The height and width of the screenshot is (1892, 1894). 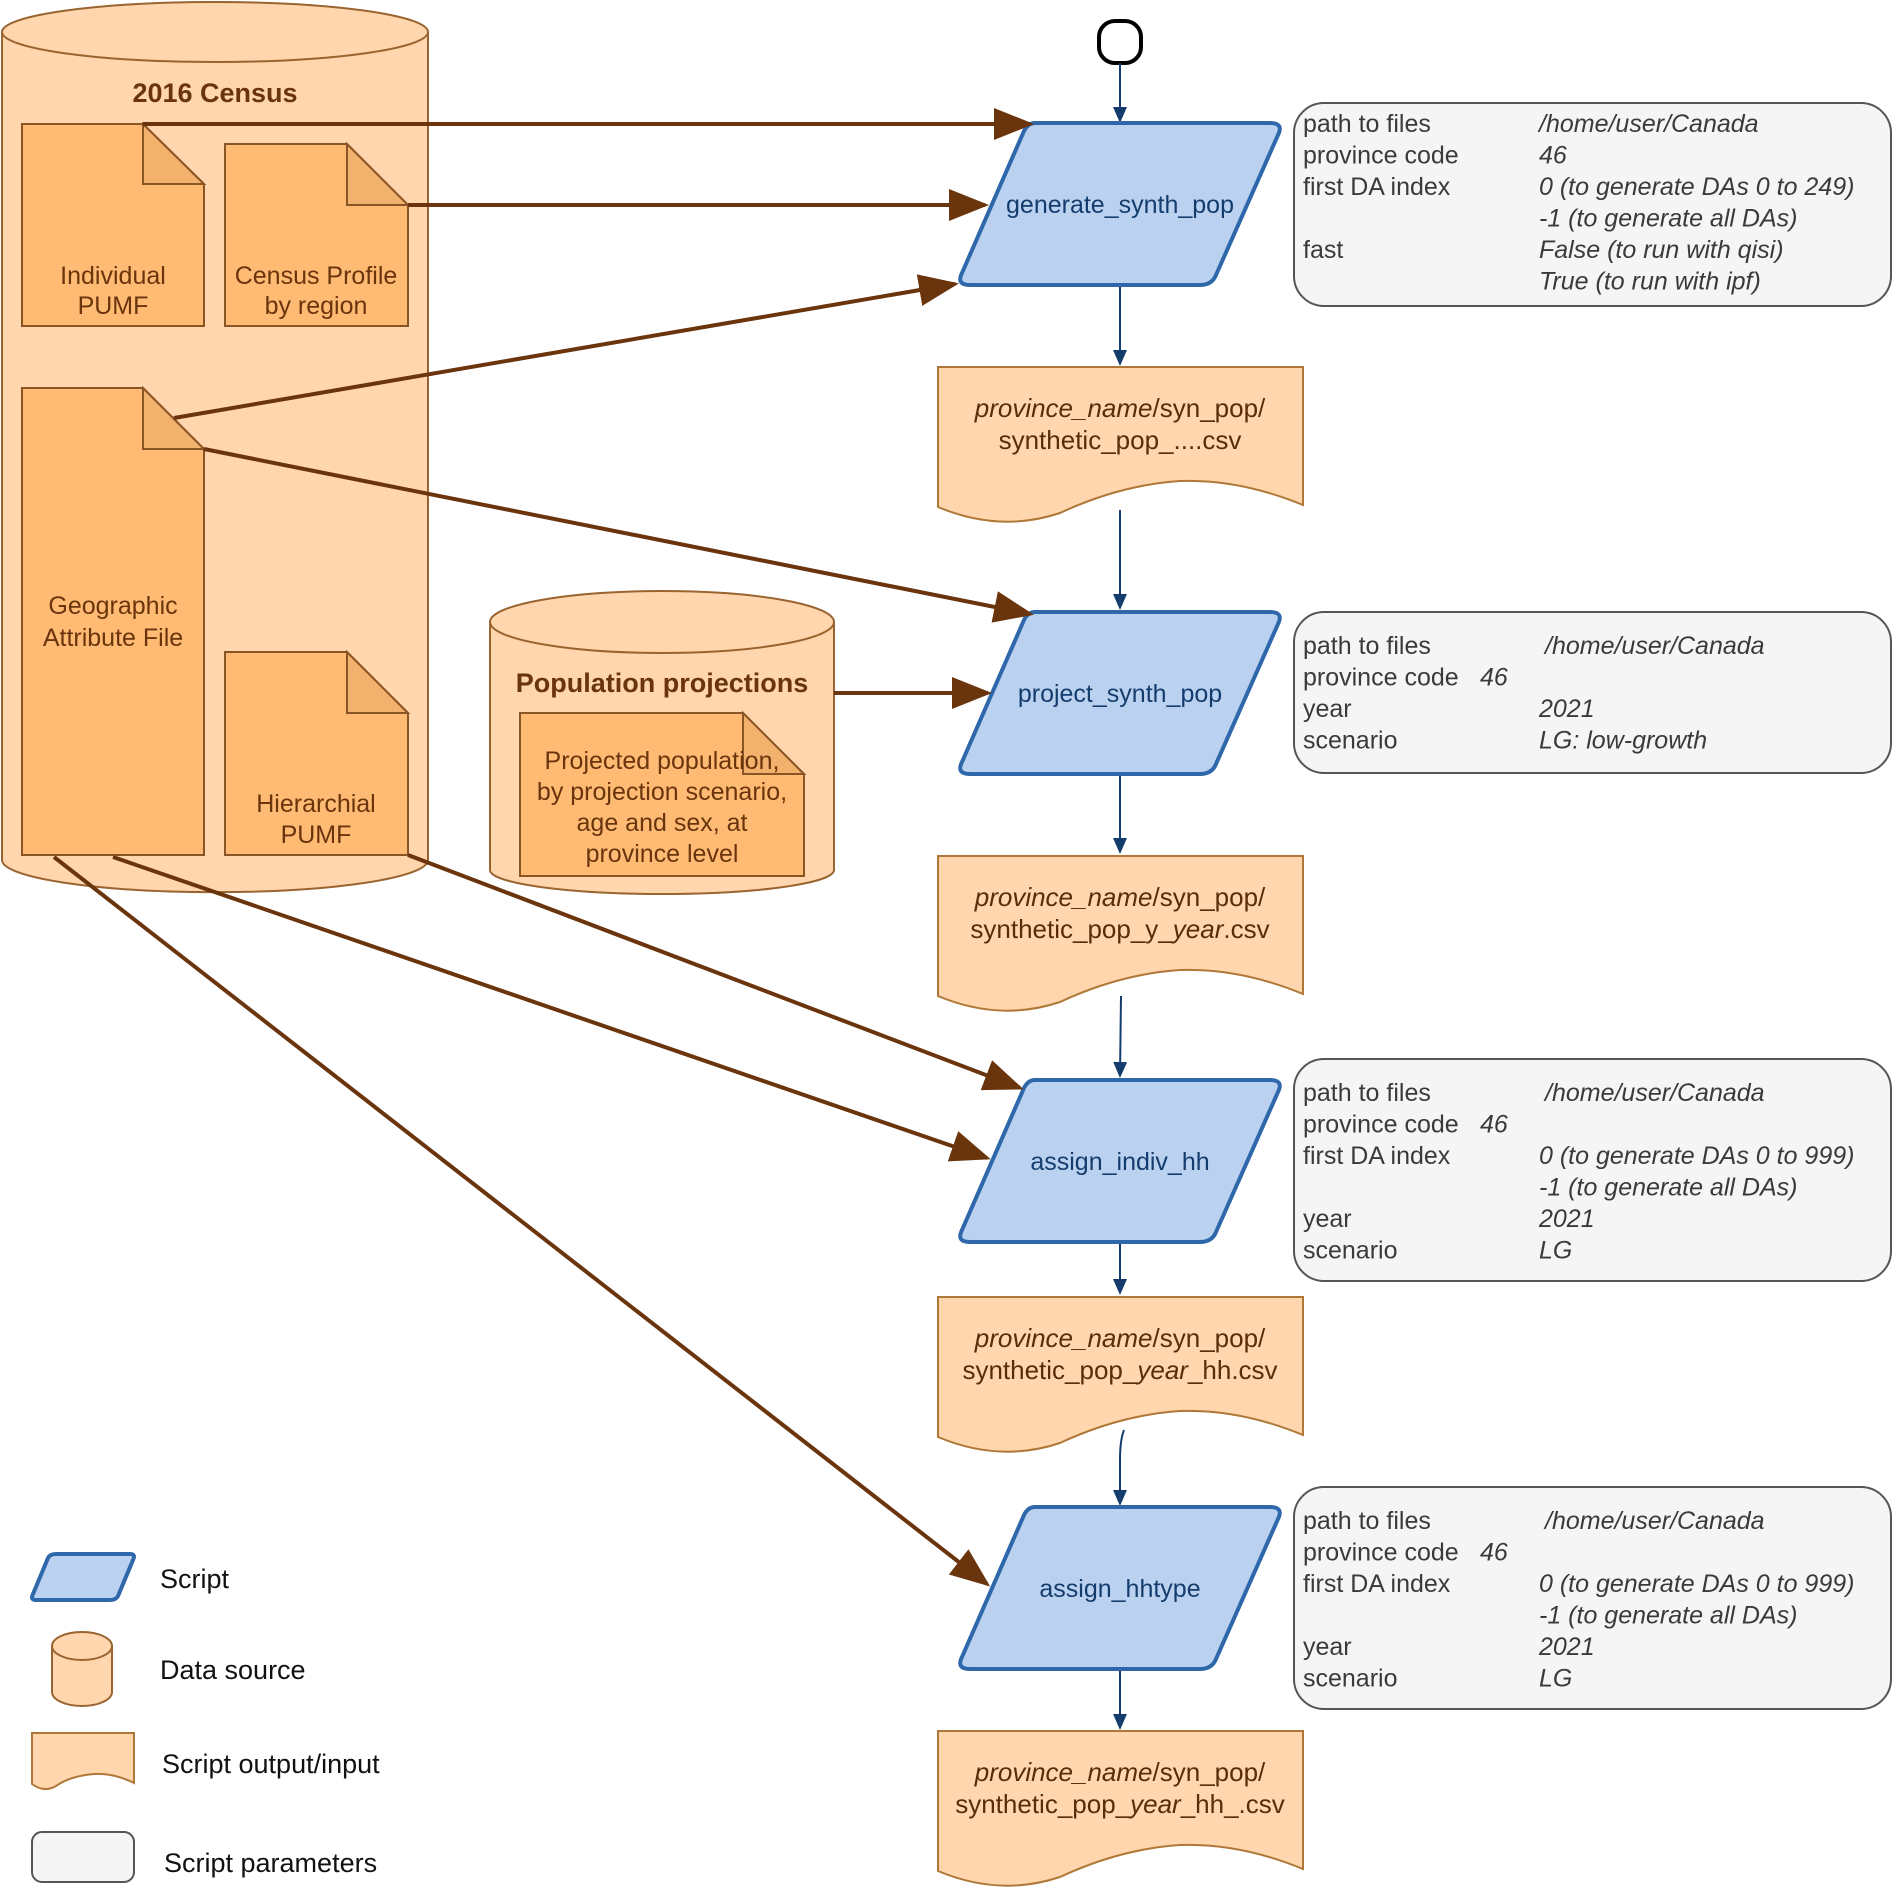 I want to click on script-name: project_synth_pop, so click(x=1120, y=694).